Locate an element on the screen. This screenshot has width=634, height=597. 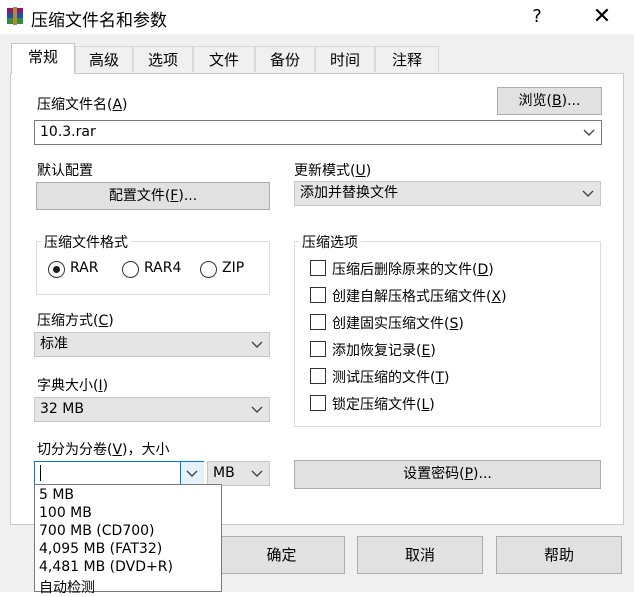
option-recovery-record: 添加恢复记录(E) is located at coordinates (445, 350).